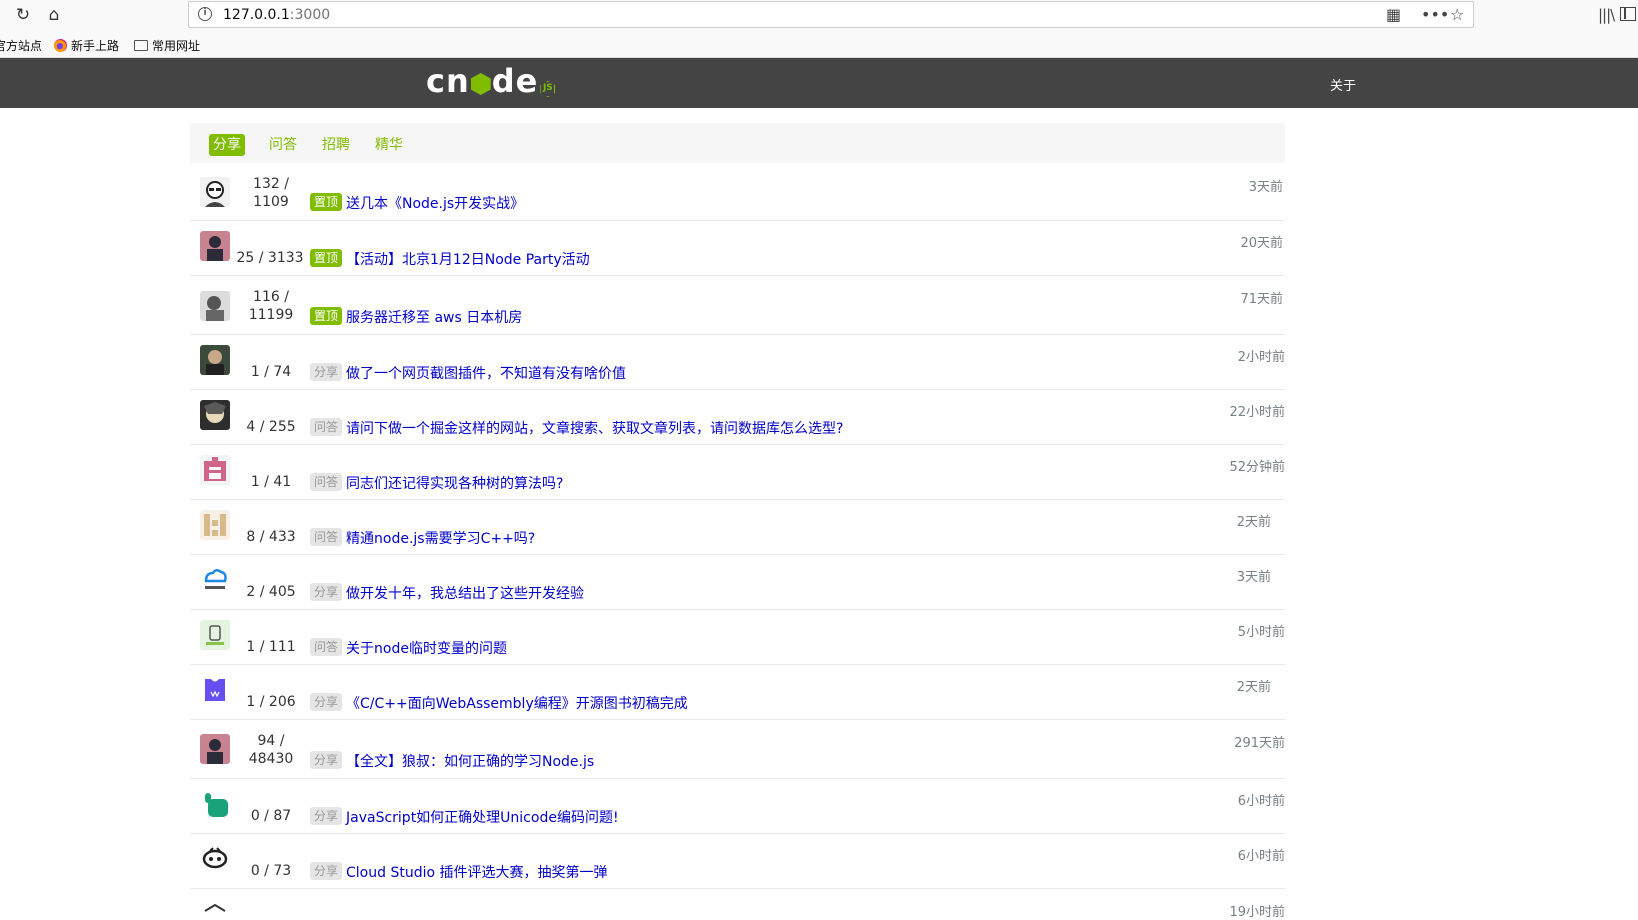 This screenshot has width=1638, height=920. I want to click on reply-visit-count: 116 /11199, so click(271, 306).